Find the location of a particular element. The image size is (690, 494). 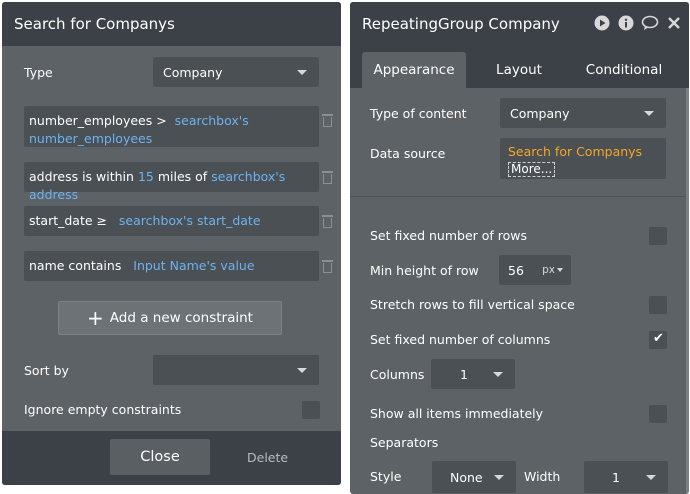

columns-label: Columns is located at coordinates (397, 374).